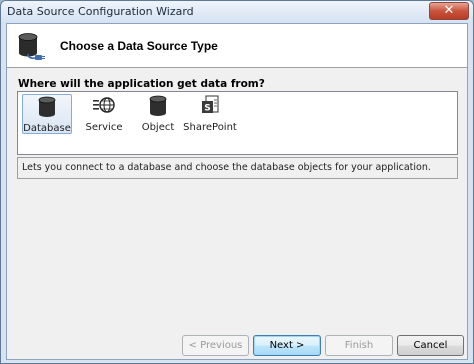  I want to click on type-item-service: Service, so click(104, 114).